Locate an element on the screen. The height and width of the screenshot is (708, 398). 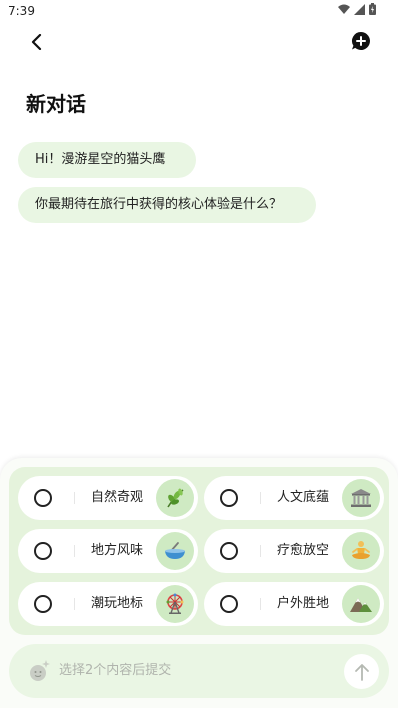
option-healing: 疗愈放空 is located at coordinates (294, 551).